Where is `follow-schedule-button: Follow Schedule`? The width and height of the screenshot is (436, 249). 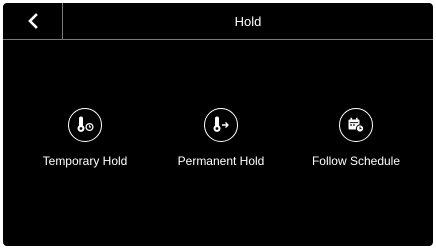
follow-schedule-button: Follow Schedule is located at coordinates (356, 138).